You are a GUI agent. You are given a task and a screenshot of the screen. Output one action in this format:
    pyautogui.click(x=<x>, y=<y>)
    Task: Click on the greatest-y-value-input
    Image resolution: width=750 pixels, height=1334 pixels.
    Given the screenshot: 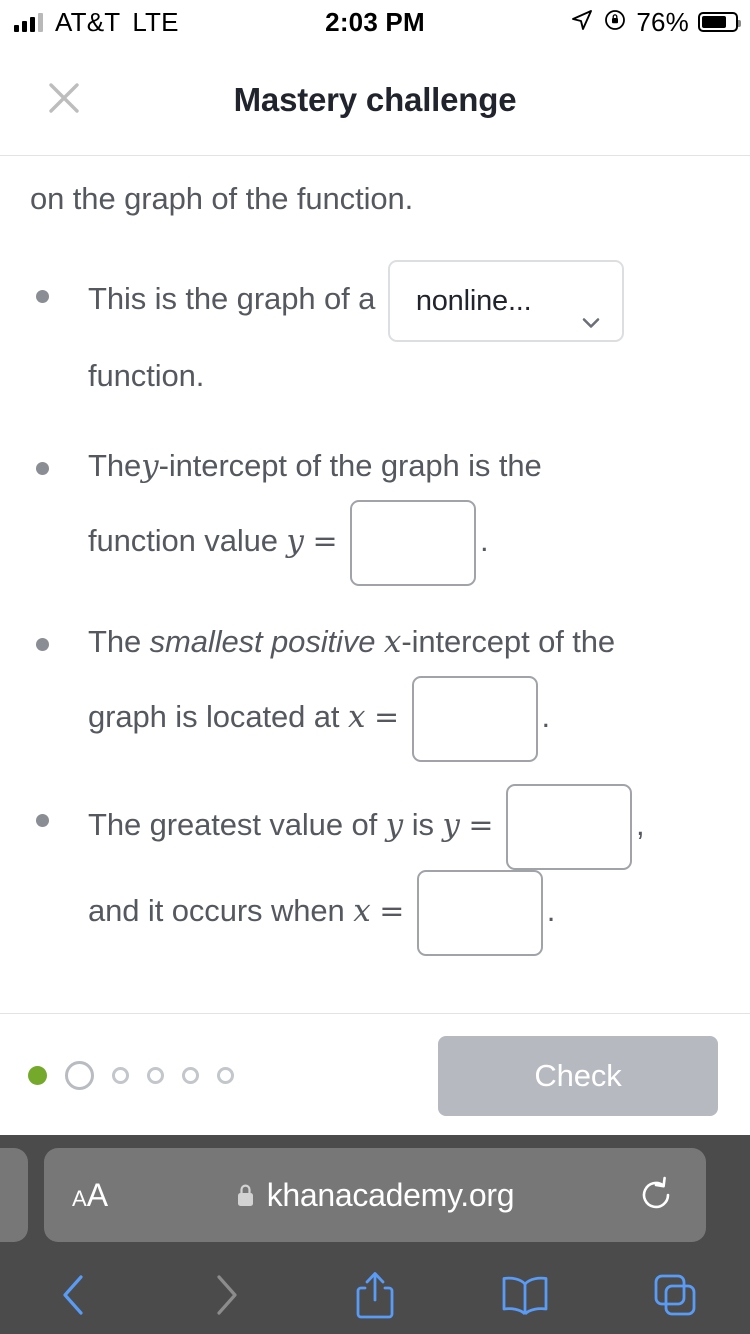 What is the action you would take?
    pyautogui.click(x=568, y=827)
    